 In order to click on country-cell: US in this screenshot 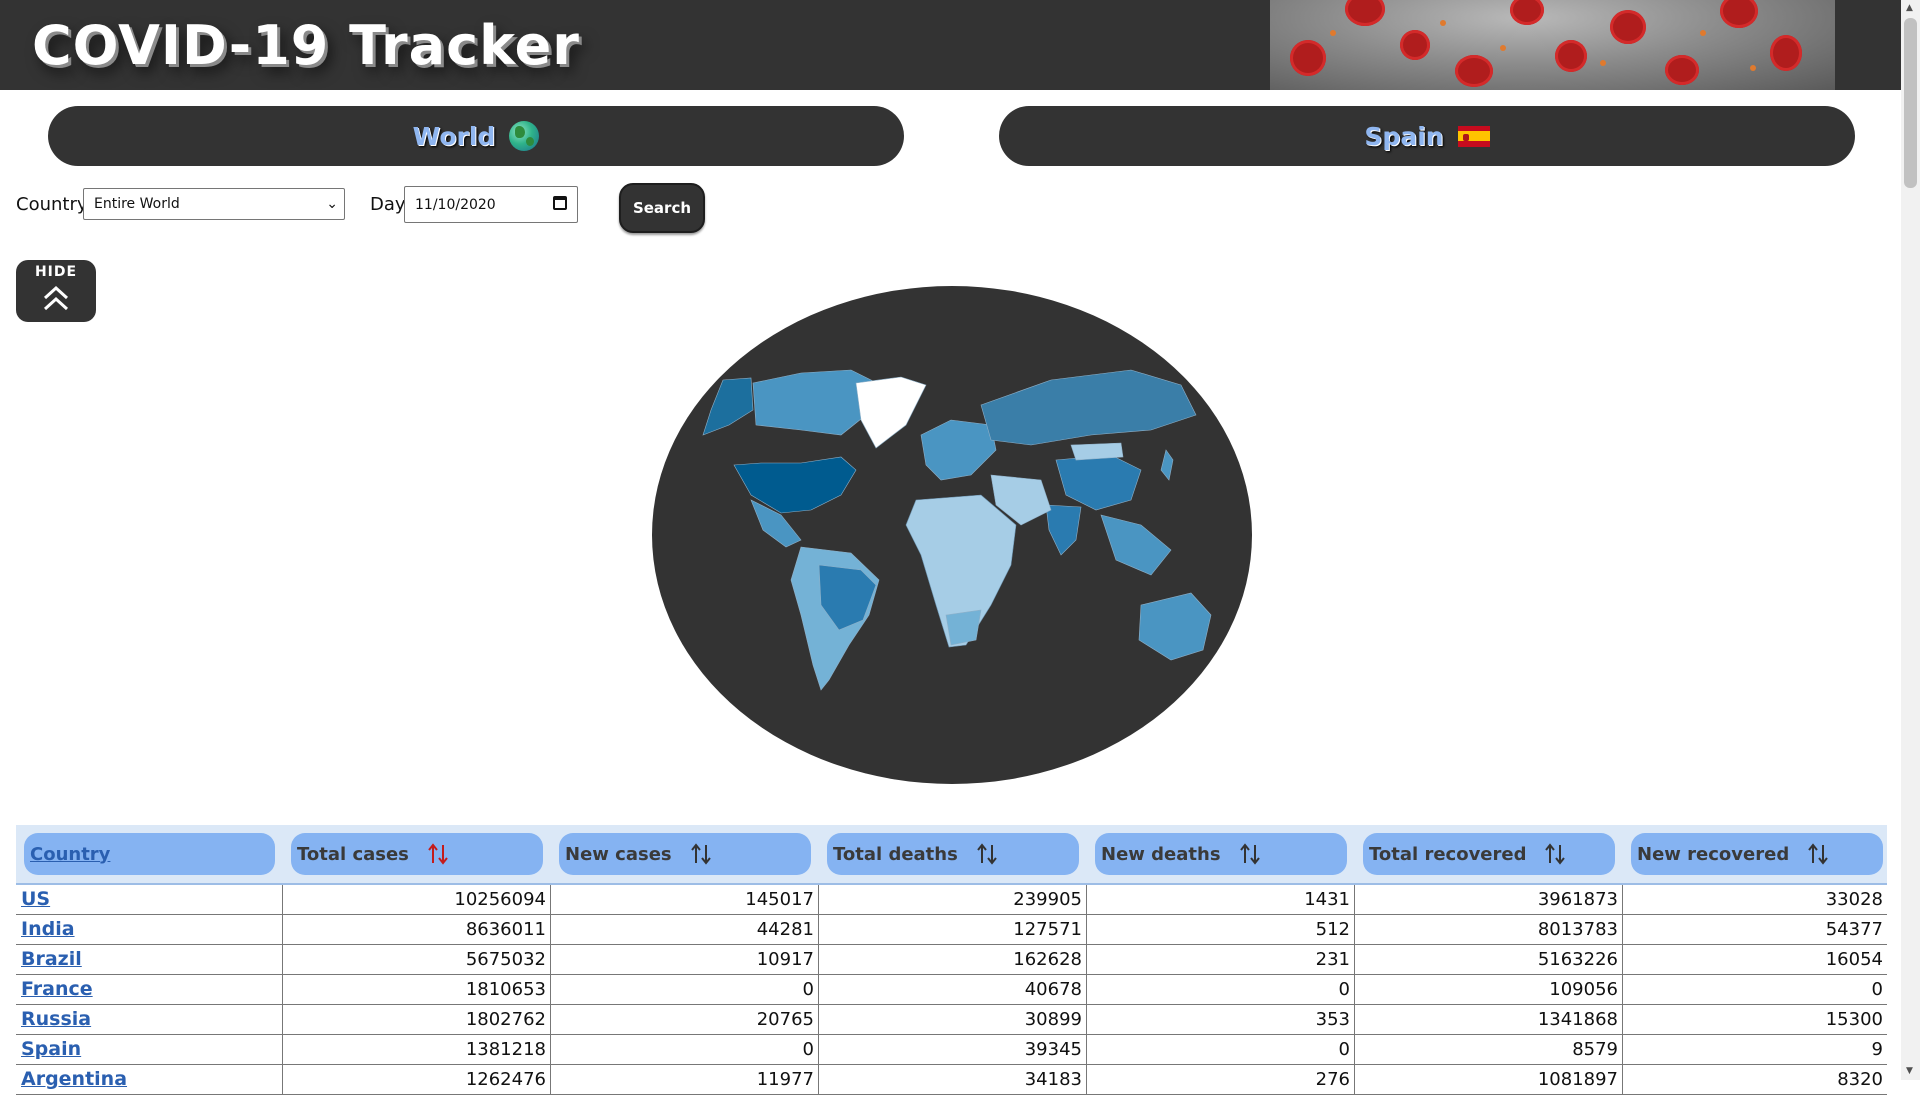, I will do `click(149, 899)`.